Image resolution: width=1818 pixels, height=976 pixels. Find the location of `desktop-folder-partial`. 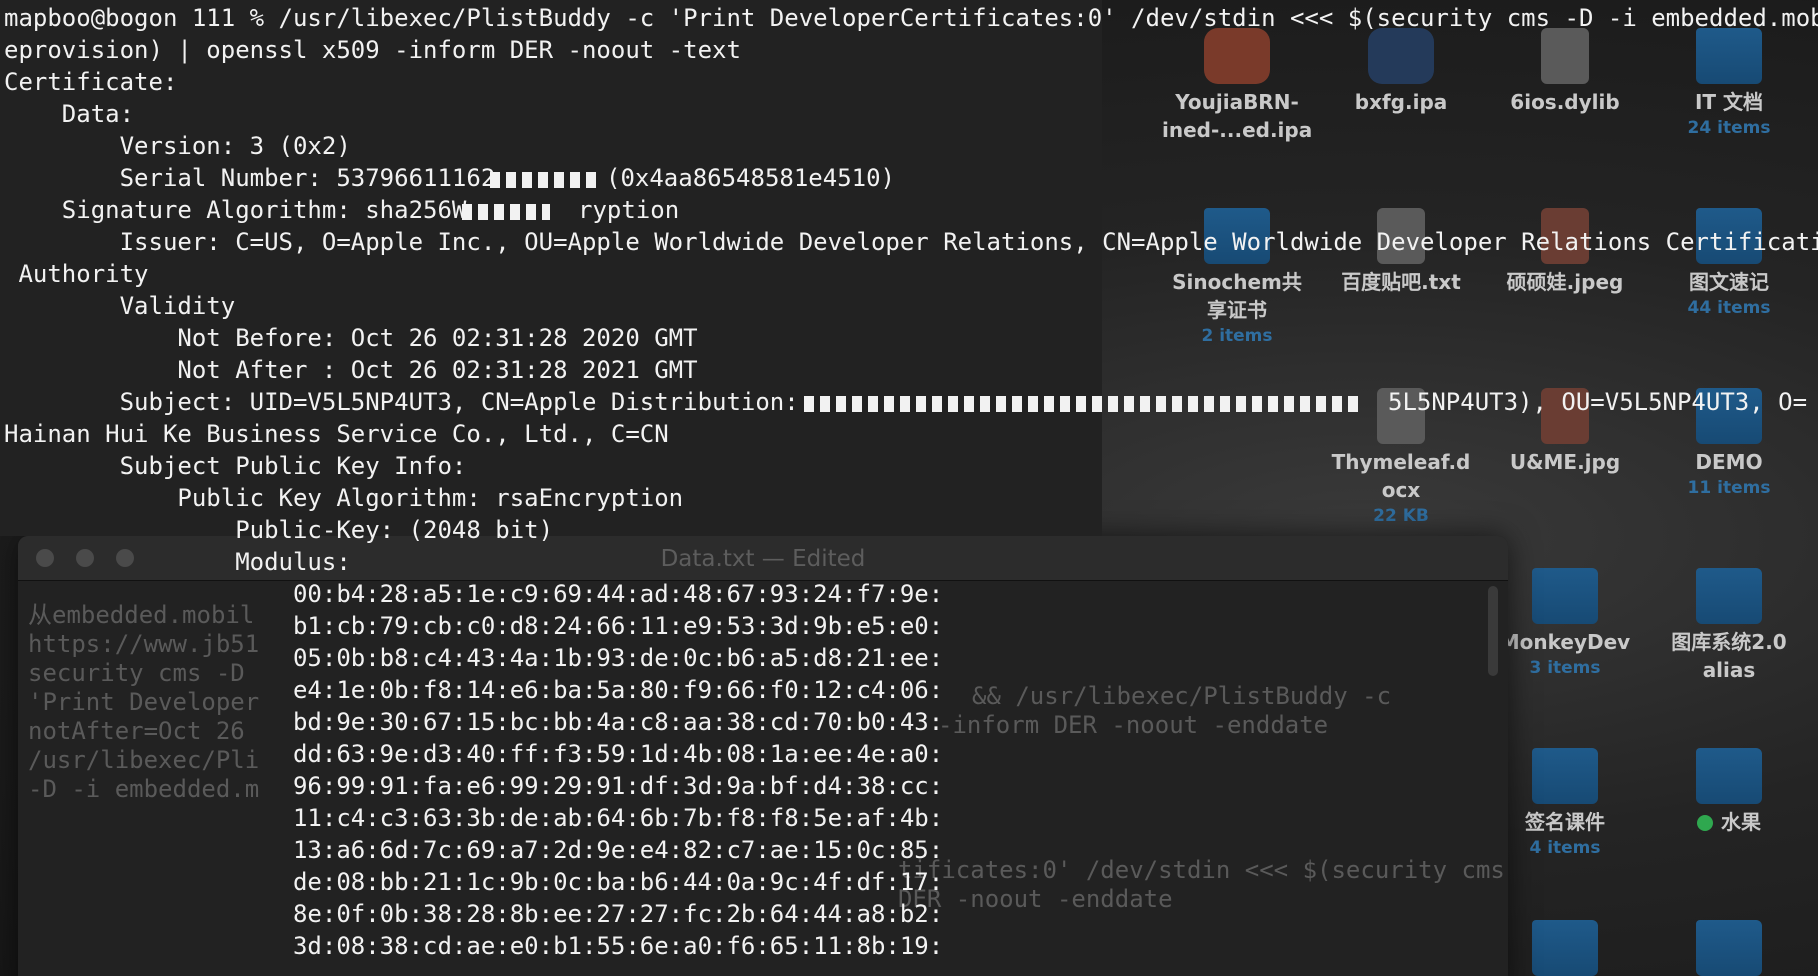

desktop-folder-partial is located at coordinates (1565, 948).